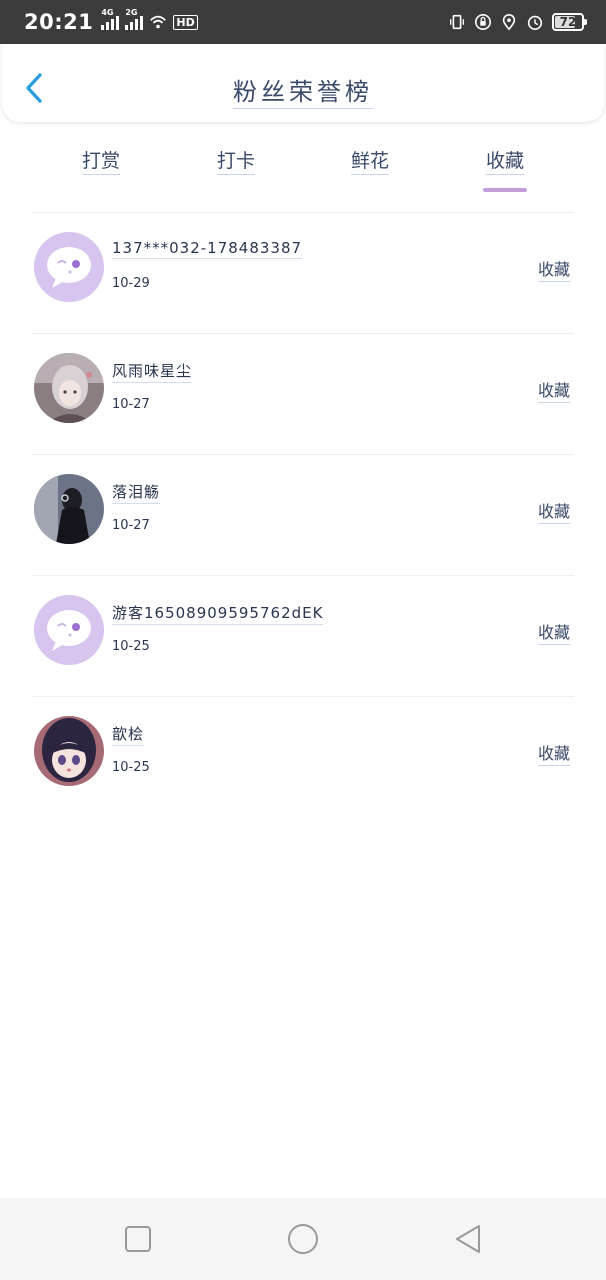  Describe the element at coordinates (457, 22) in the screenshot. I see `vibrate-icon` at that location.